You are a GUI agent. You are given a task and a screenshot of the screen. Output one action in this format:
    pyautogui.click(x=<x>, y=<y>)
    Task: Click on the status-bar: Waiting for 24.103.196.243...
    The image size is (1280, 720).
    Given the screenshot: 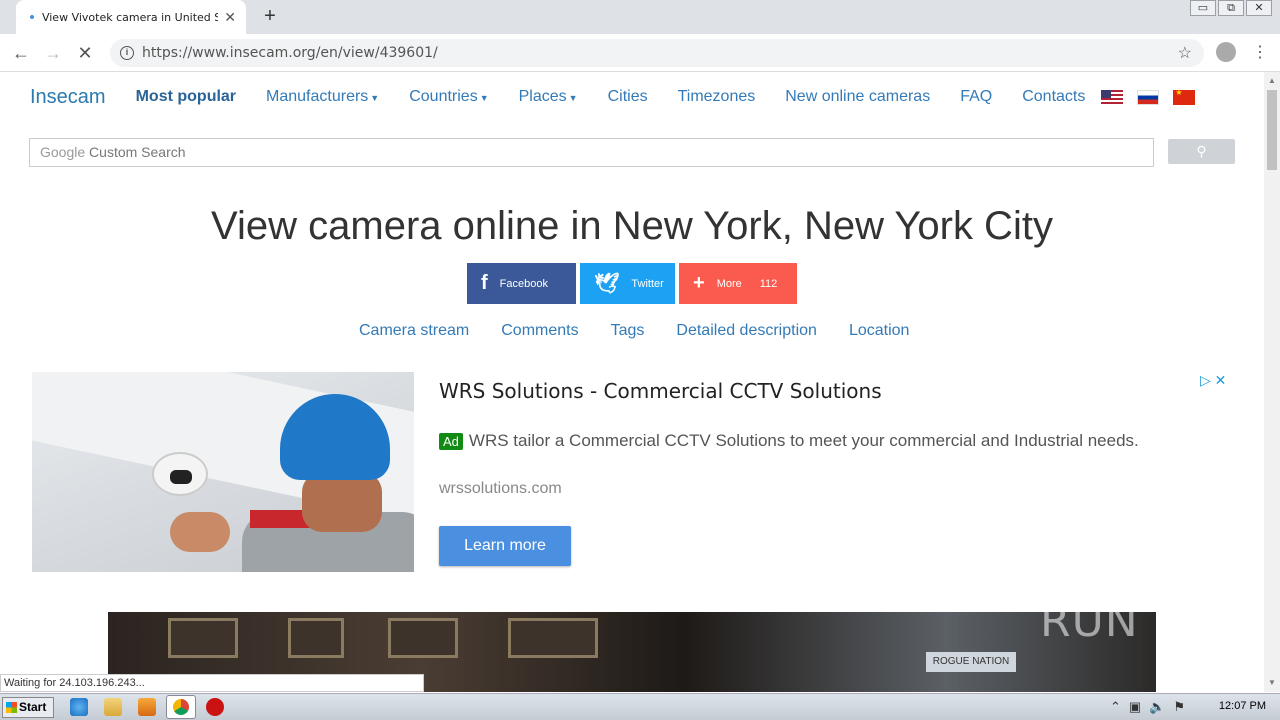 What is the action you would take?
    pyautogui.click(x=212, y=683)
    